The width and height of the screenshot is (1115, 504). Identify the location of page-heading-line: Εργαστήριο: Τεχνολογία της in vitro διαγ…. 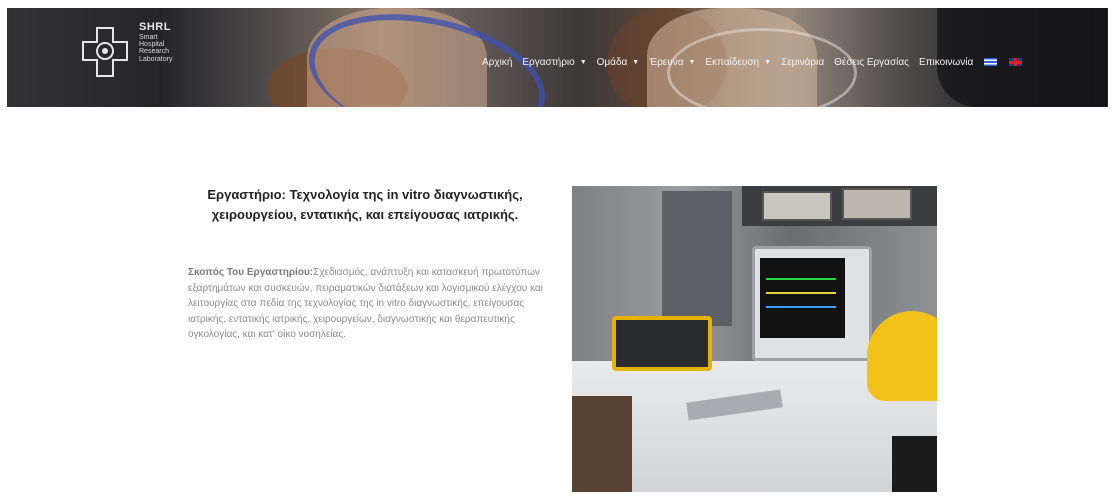
(365, 194).